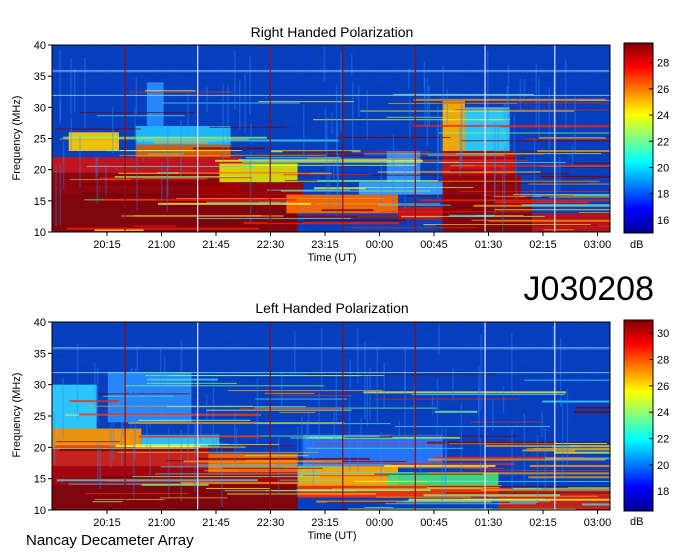 This screenshot has height=552, width=680. I want to click on y-tick-label: 30, so click(40, 386).